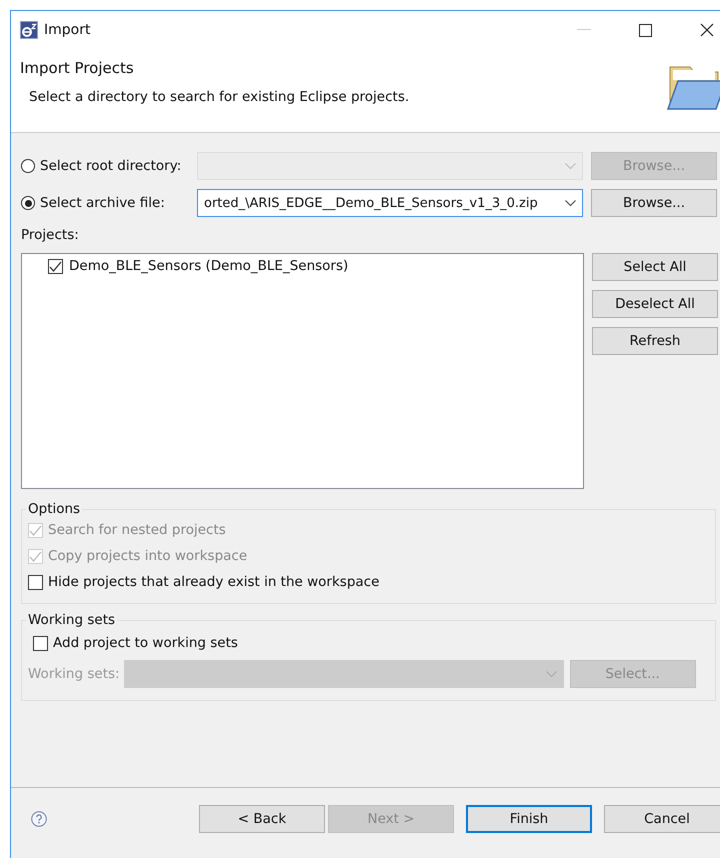 Image resolution: width=720 pixels, height=858 pixels. I want to click on list-action-button: Select All, so click(655, 267).